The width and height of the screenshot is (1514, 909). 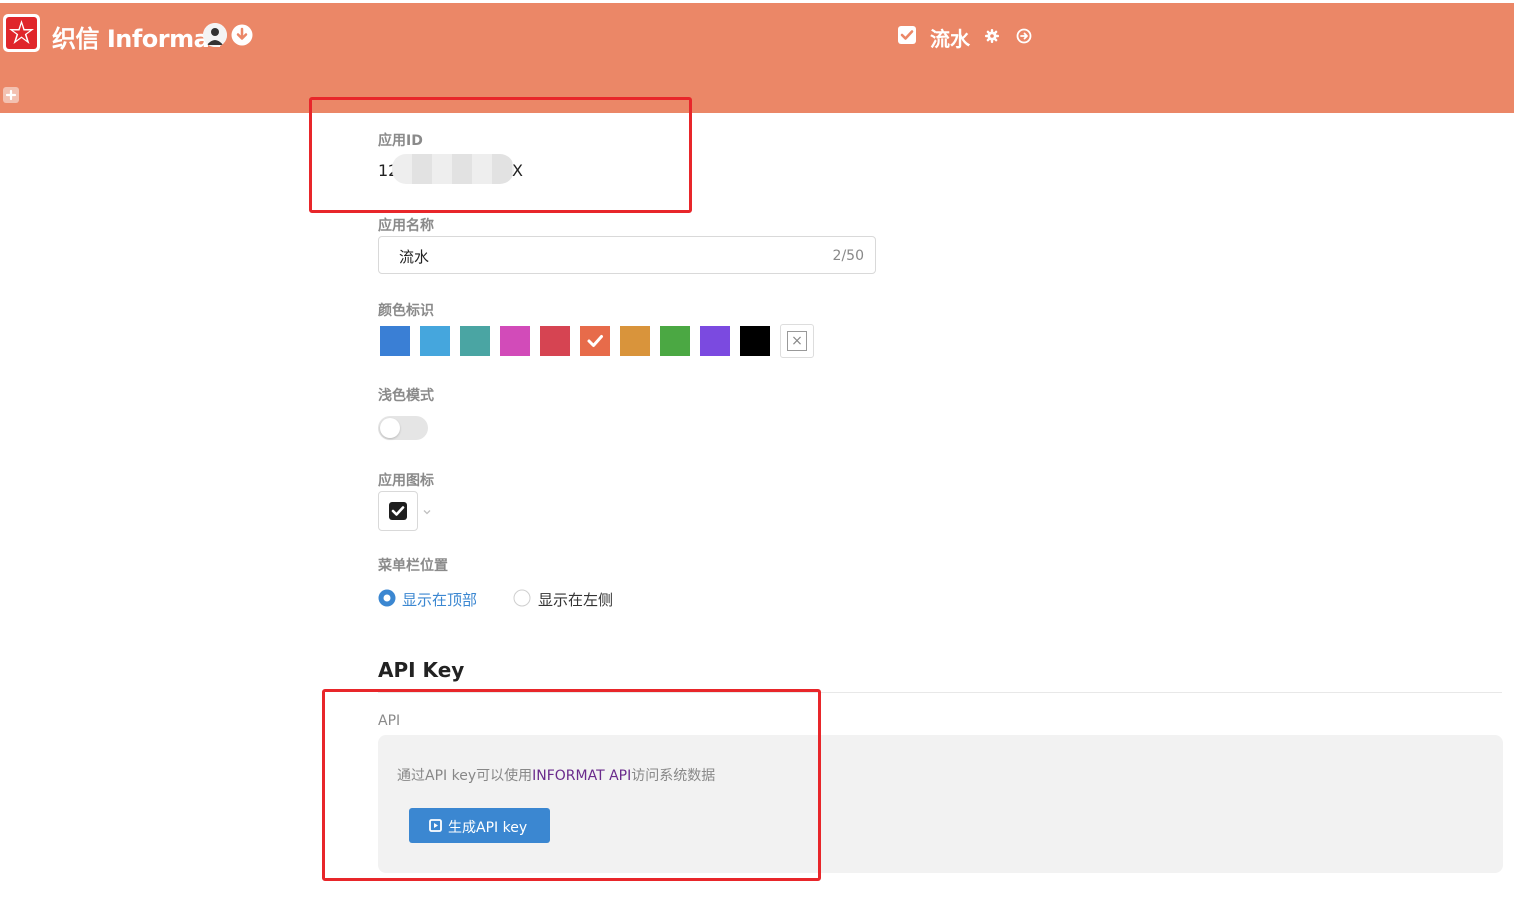 I want to click on informat-logo, so click(x=21, y=33).